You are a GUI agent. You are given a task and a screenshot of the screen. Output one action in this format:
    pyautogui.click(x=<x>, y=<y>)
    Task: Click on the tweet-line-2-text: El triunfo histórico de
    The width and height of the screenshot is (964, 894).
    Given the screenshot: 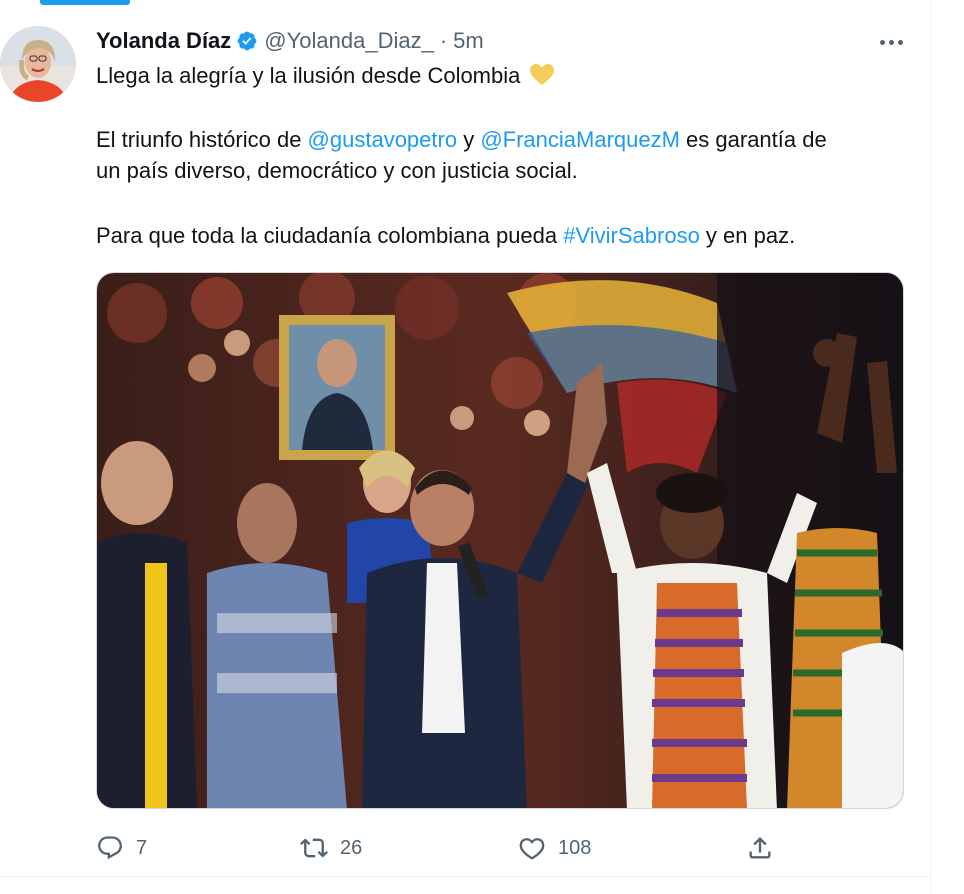 What is the action you would take?
    pyautogui.click(x=202, y=139)
    